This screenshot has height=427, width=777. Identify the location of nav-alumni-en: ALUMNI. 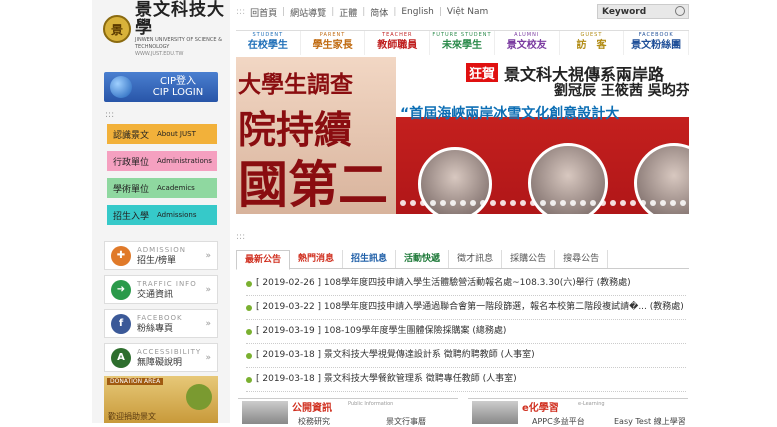
(527, 35).